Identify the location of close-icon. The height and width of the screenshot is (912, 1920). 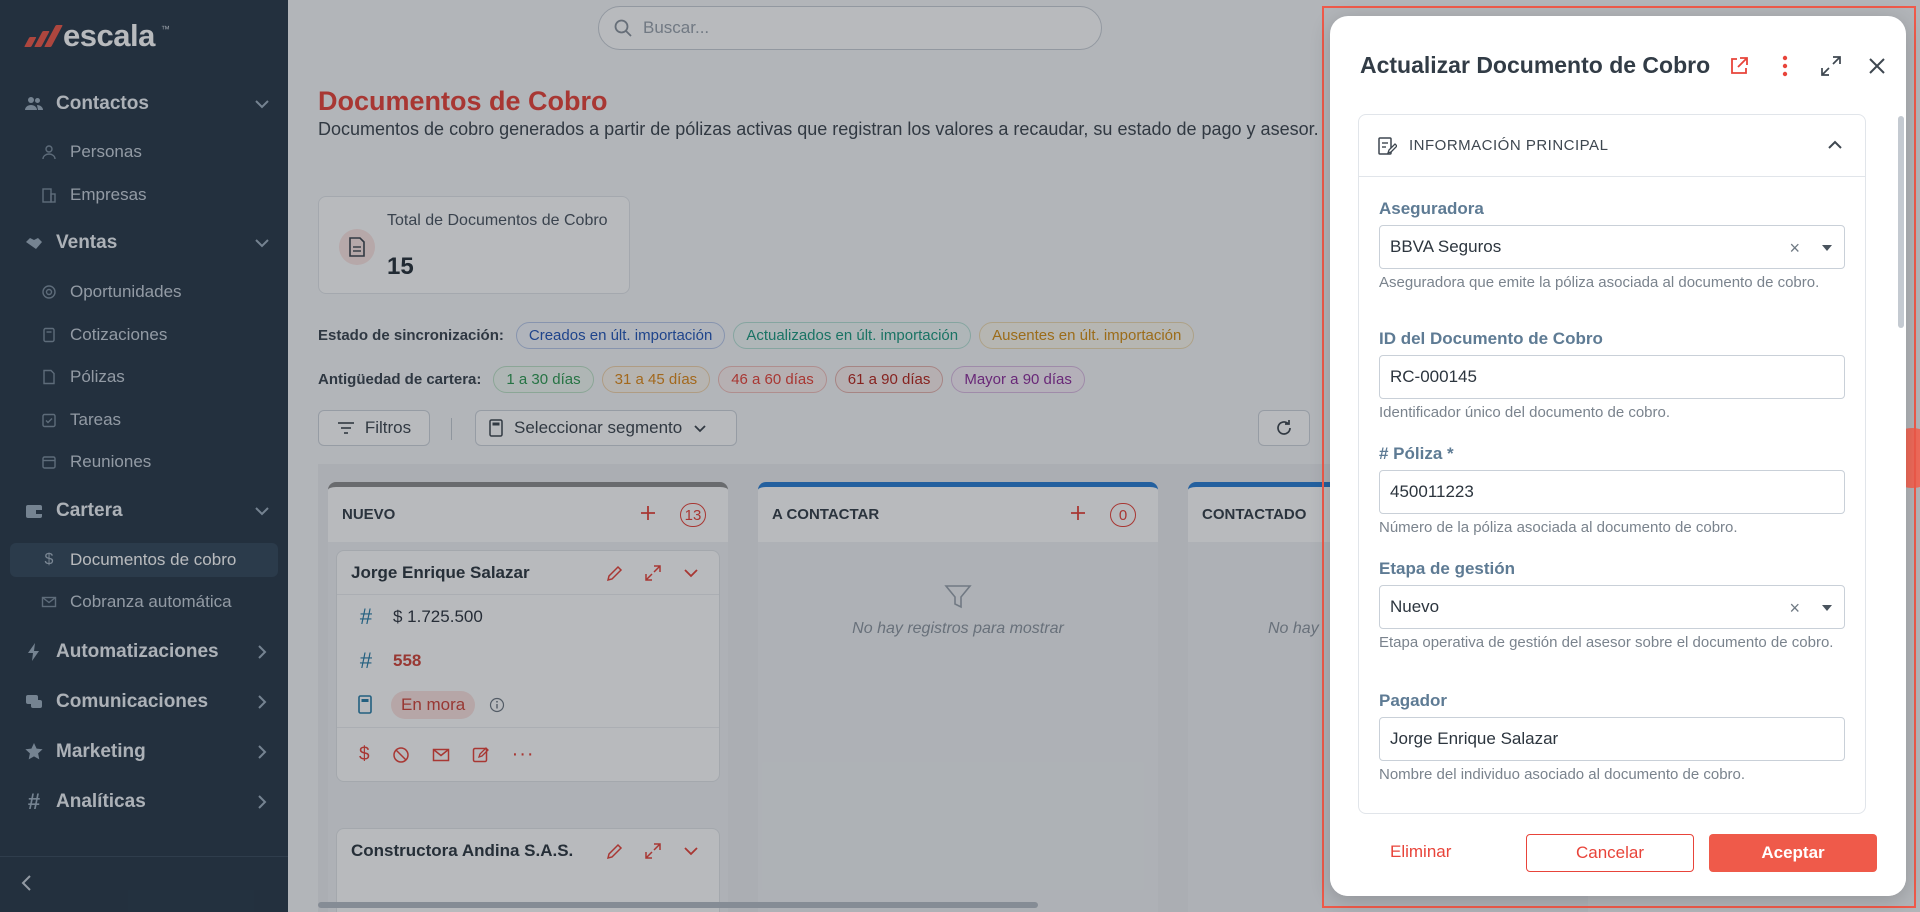
(1877, 66).